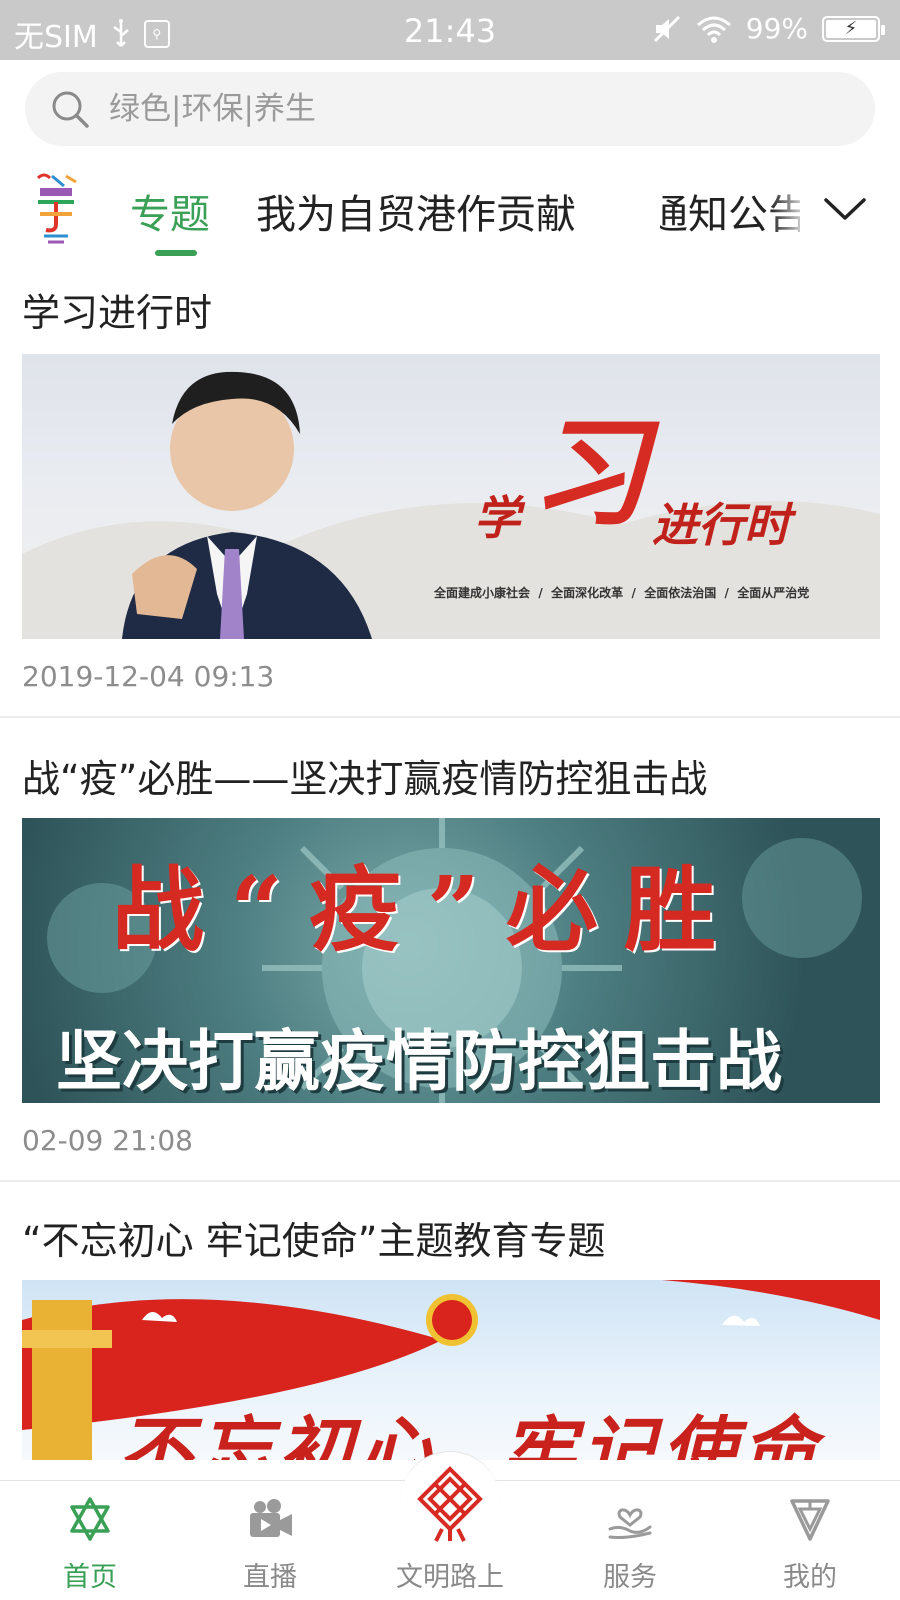 This screenshot has height=1600, width=900. What do you see at coordinates (416, 211) in the screenshot?
I see `tab-free-trade-port: 我为自贸港作贡献` at bounding box center [416, 211].